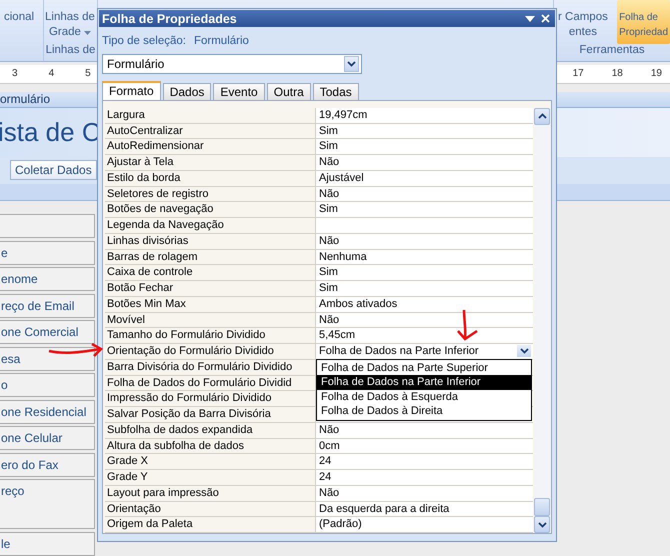 The width and height of the screenshot is (670, 556). What do you see at coordinates (47, 412) in the screenshot?
I see `field-label: one Residencial` at bounding box center [47, 412].